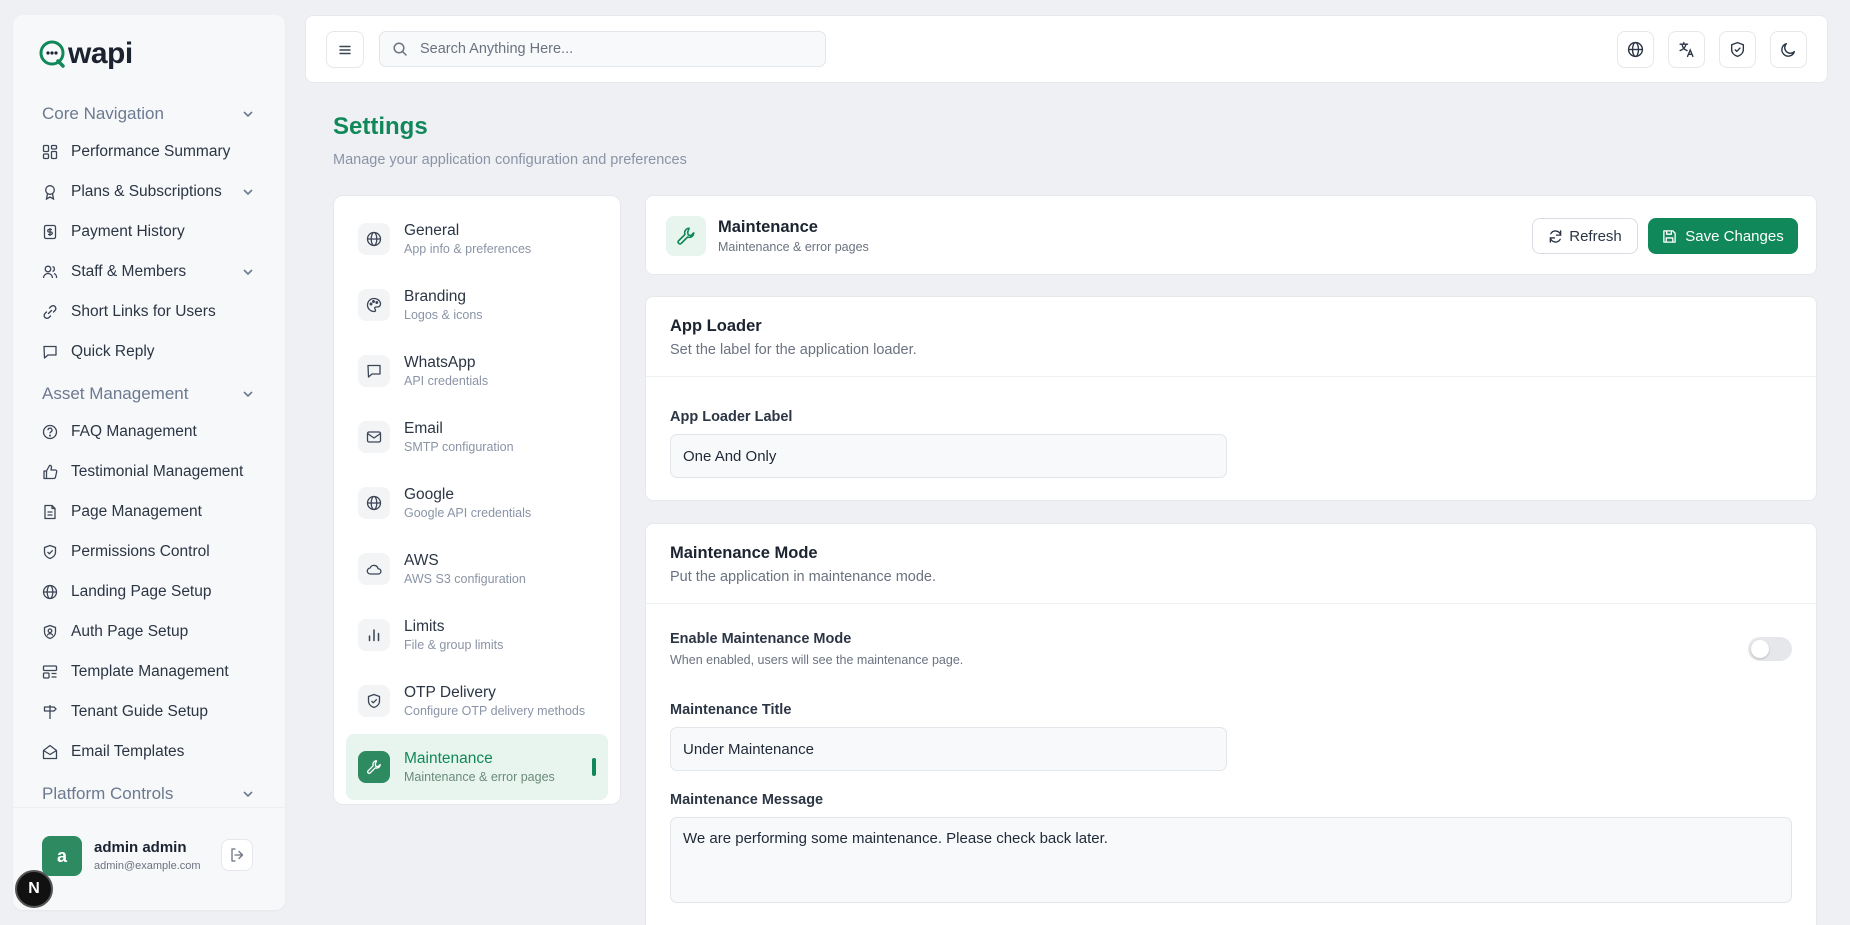 This screenshot has height=925, width=1850. I want to click on sidebar-item-auth-page-setup: Auth Page Setup, so click(149, 632).